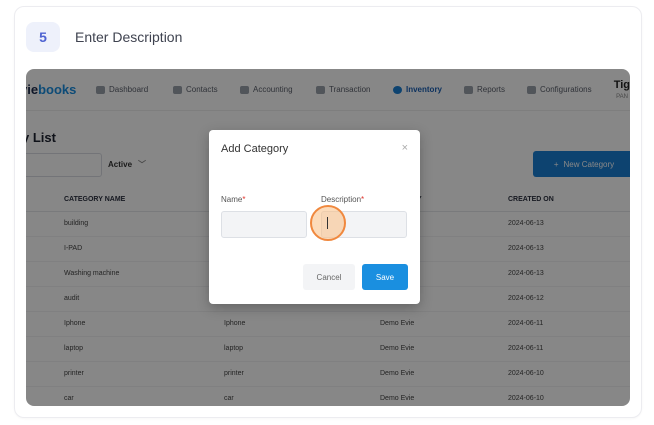 The image size is (654, 425). I want to click on close-icon: ×, so click(405, 148).